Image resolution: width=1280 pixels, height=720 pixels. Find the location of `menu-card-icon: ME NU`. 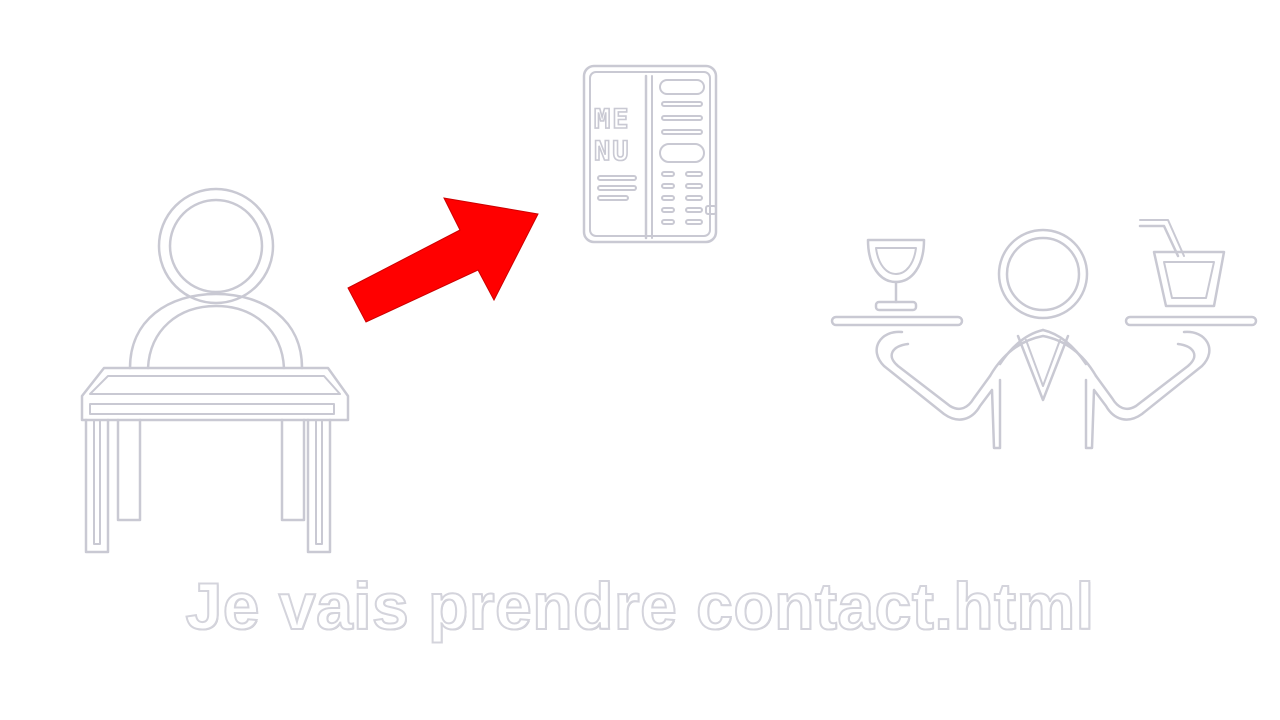

menu-card-icon: ME NU is located at coordinates (650, 154).